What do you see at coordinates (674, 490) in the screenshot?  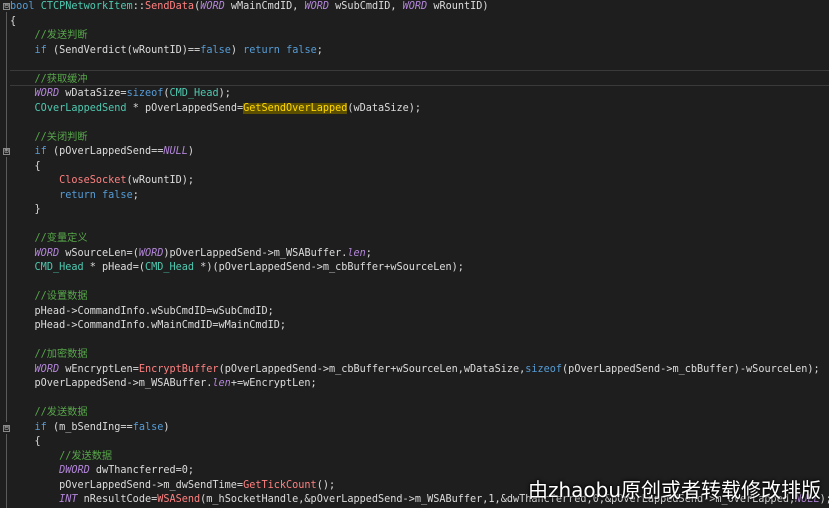 I see `watermark-text: 由zhaobu原创或者转载修改排版` at bounding box center [674, 490].